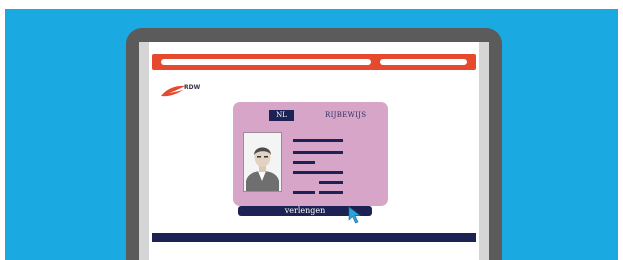  Describe the element at coordinates (266, 62) in the screenshot. I see `address-bar` at that location.